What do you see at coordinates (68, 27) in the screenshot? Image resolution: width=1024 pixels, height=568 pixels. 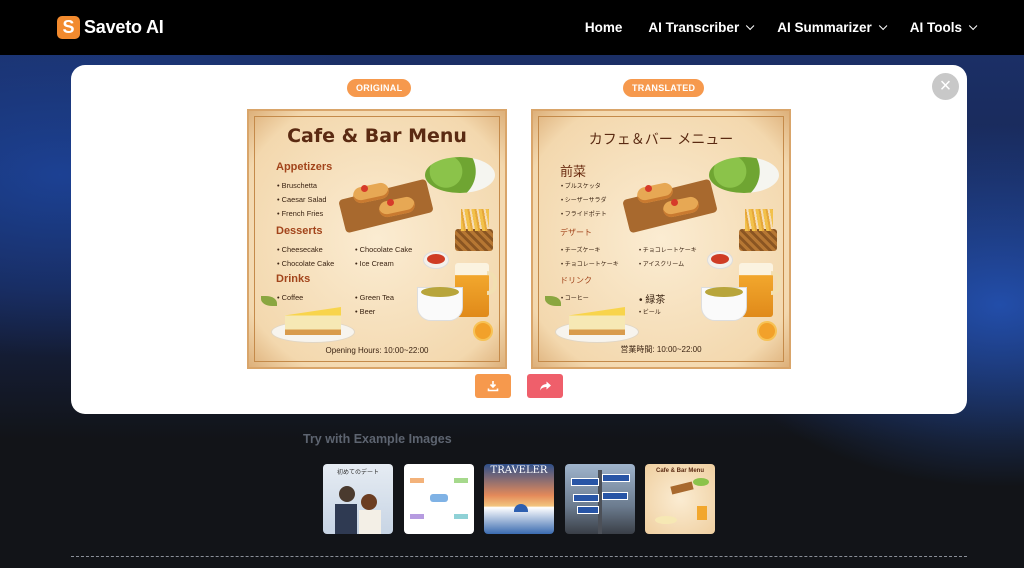 I see `logo-icon: S` at bounding box center [68, 27].